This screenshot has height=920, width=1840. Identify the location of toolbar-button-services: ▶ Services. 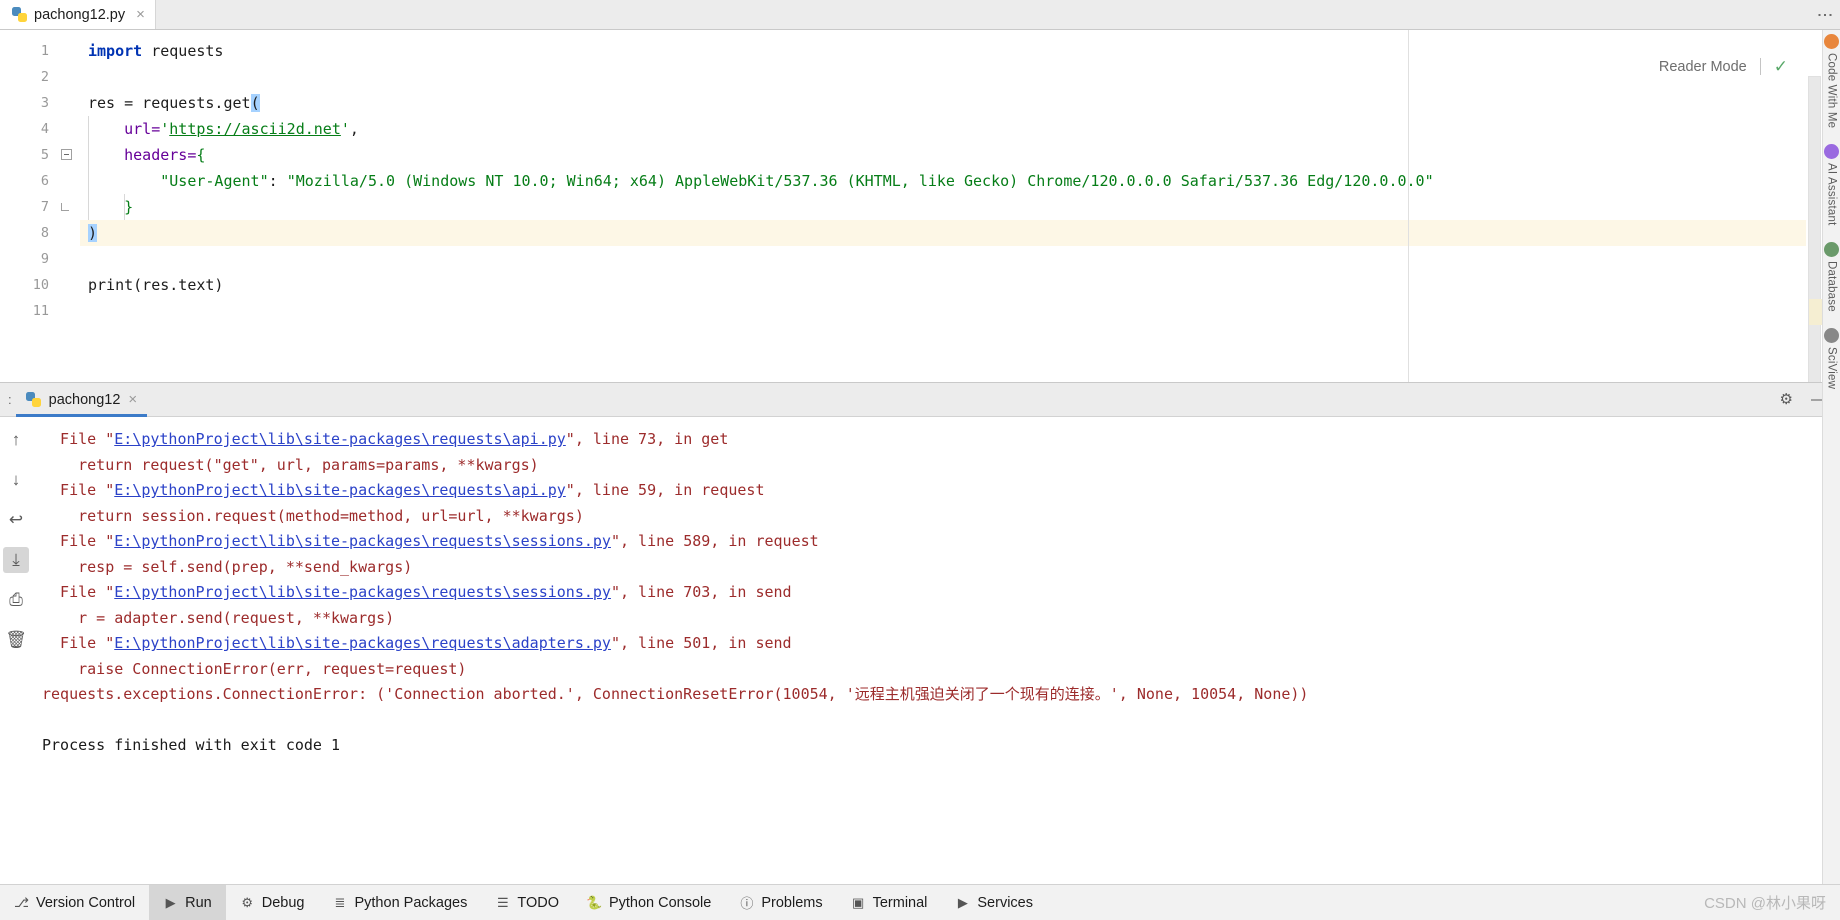
(994, 902).